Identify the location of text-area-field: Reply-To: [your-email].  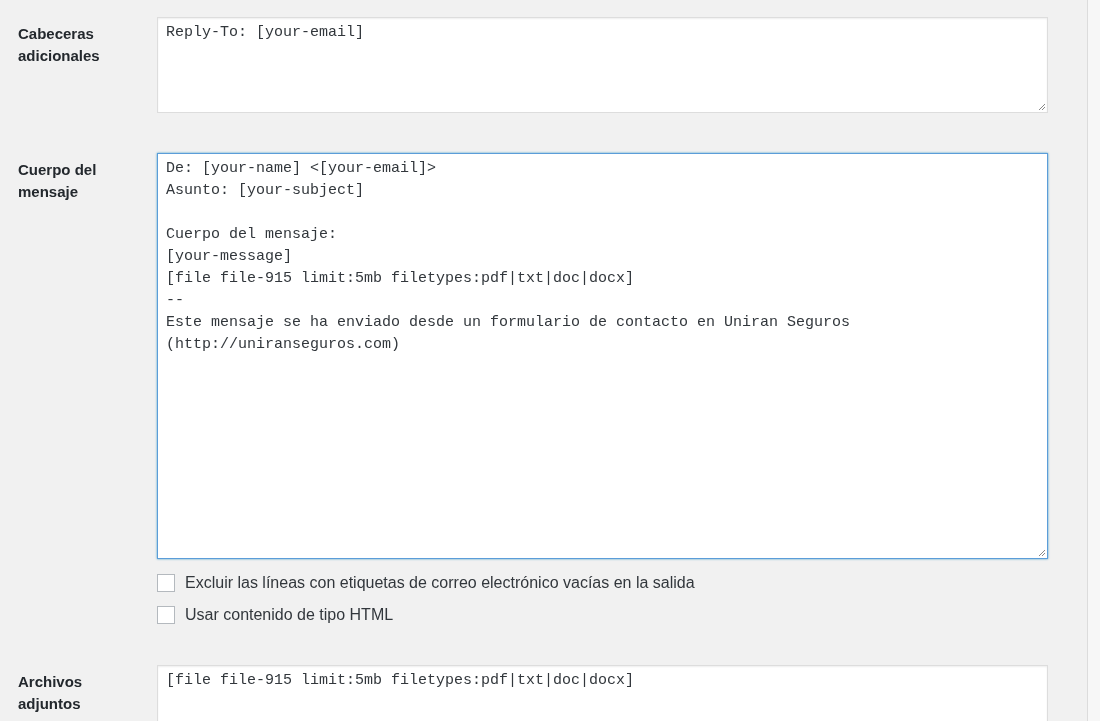
(602, 65).